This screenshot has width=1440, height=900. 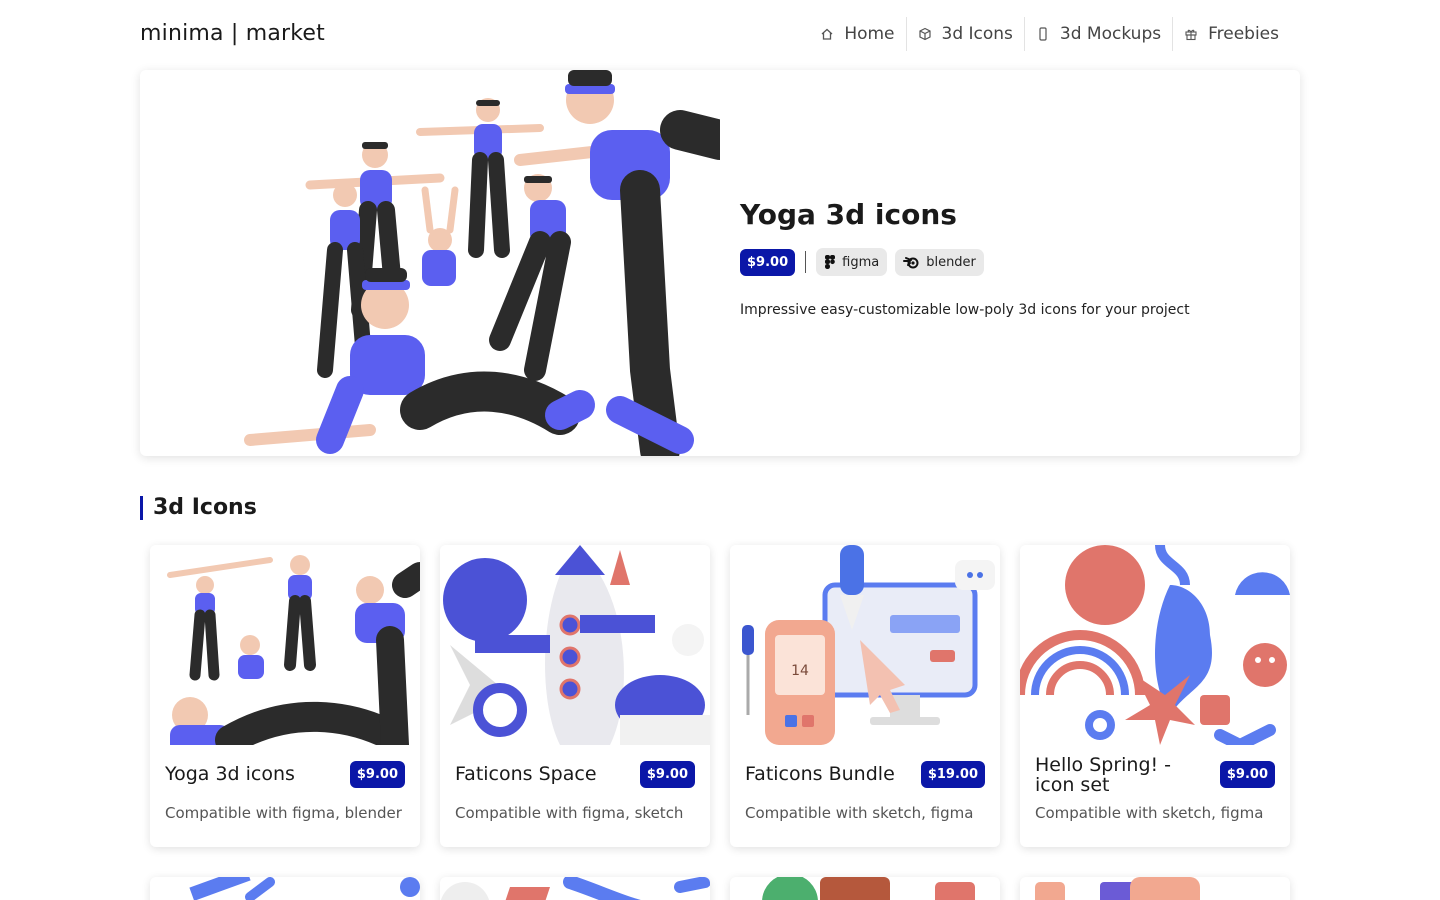 What do you see at coordinates (869, 34) in the screenshot?
I see `nav-home-label: Home` at bounding box center [869, 34].